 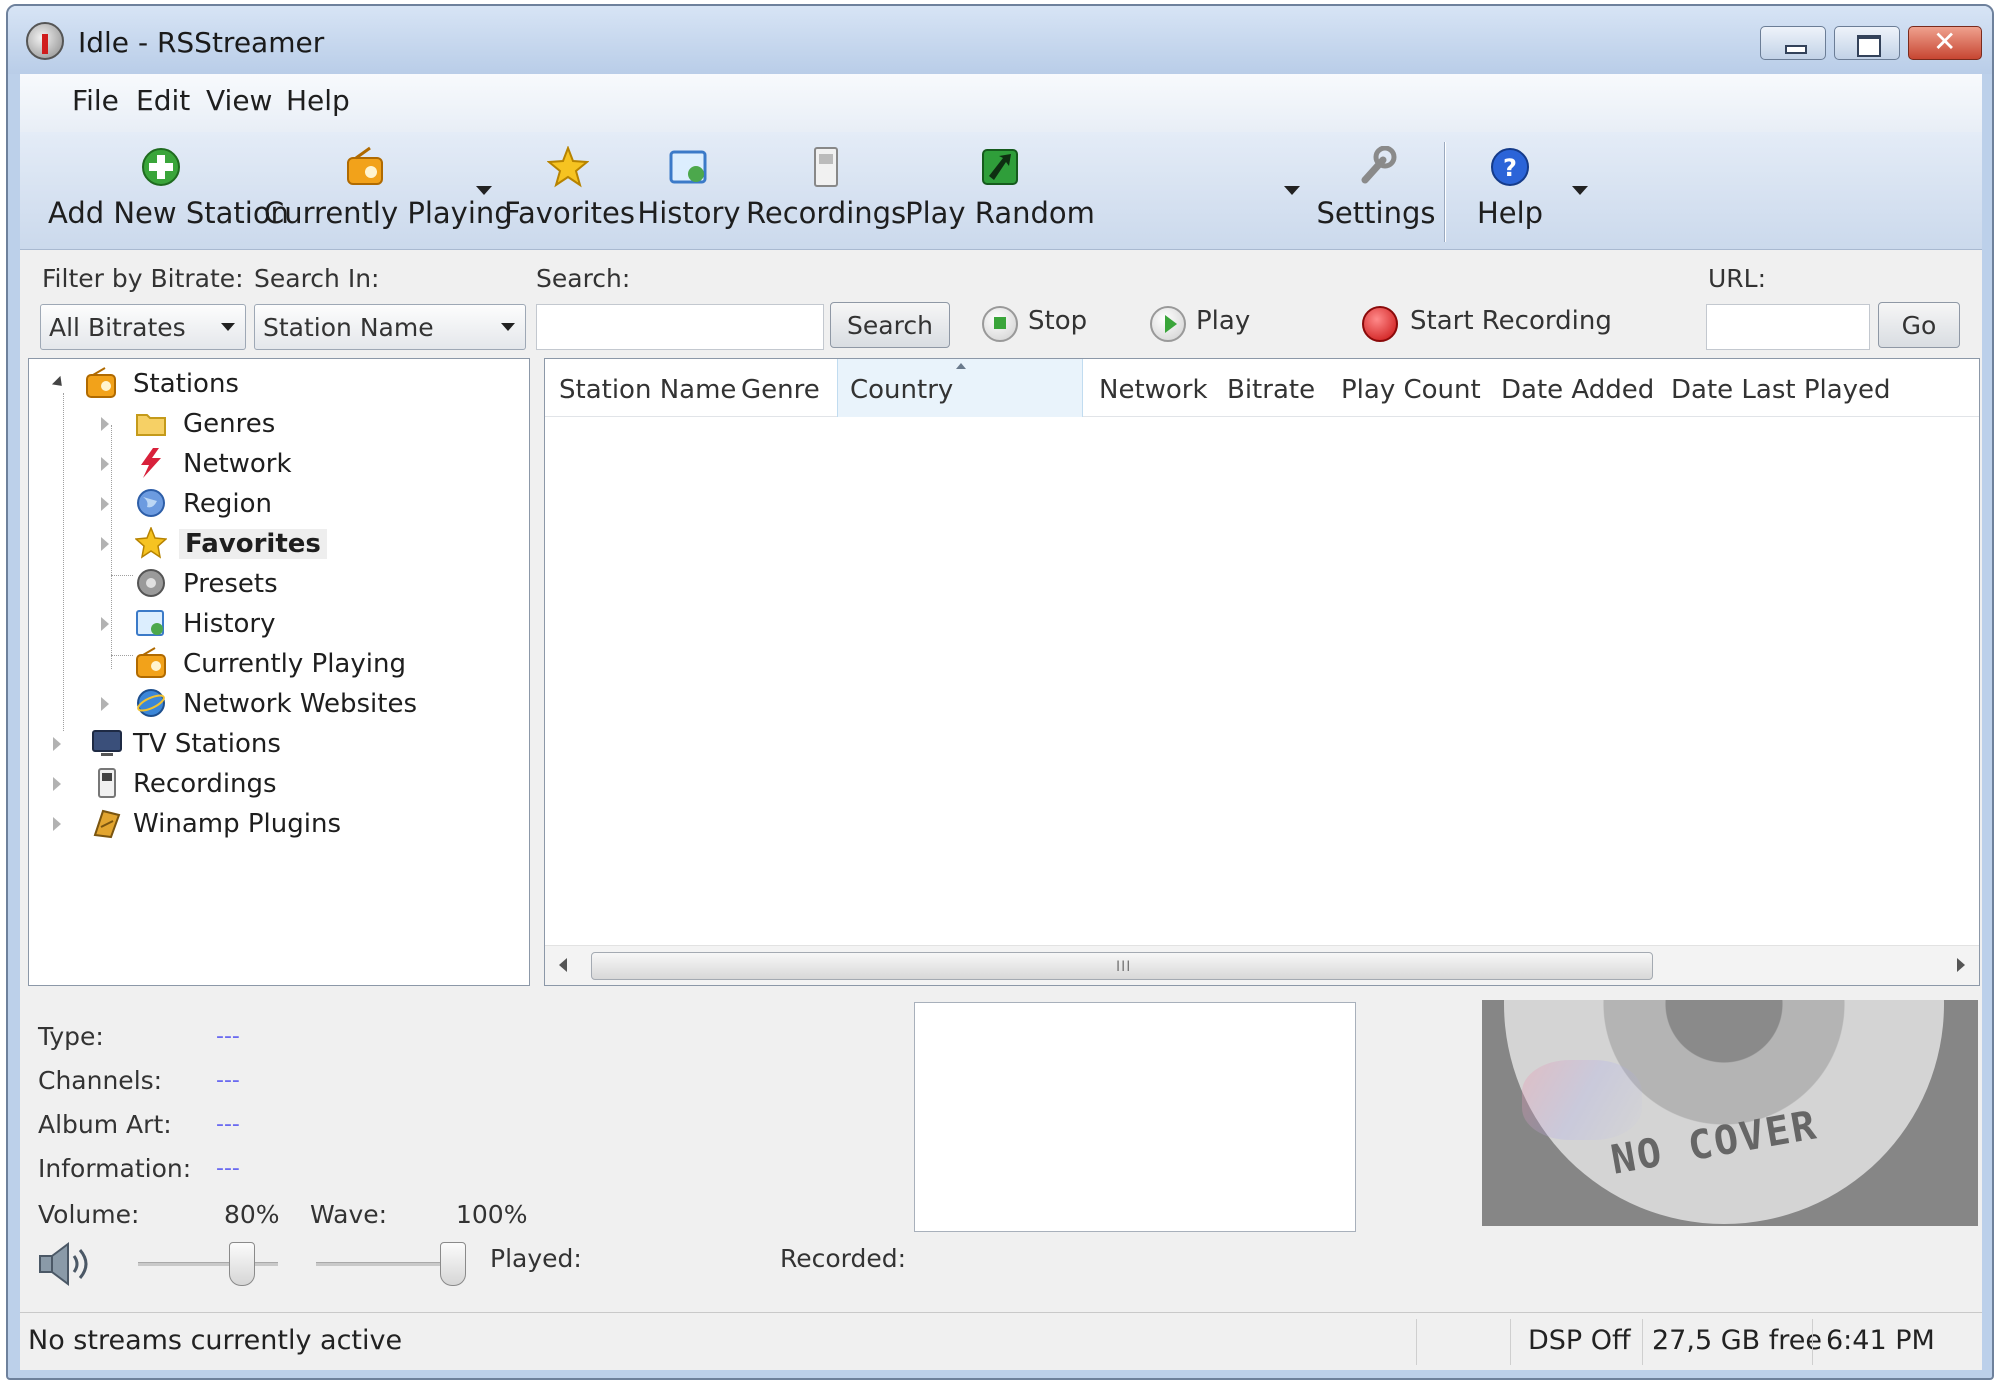 What do you see at coordinates (902, 390) in the screenshot?
I see `column-country-label: Country` at bounding box center [902, 390].